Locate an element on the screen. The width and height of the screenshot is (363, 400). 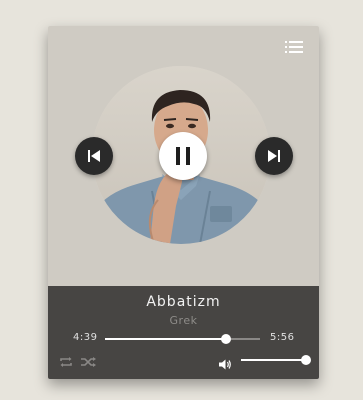
shuffle-icon is located at coordinates (88, 362).